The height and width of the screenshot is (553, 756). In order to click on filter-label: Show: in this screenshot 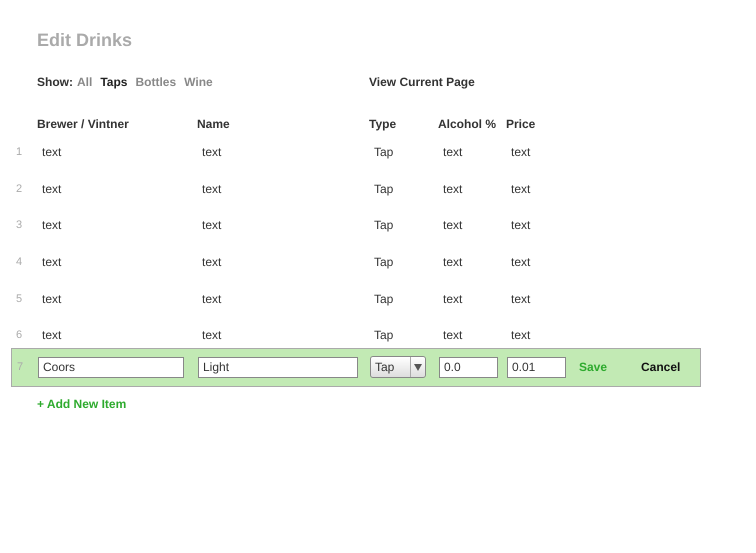, I will do `click(55, 82)`.